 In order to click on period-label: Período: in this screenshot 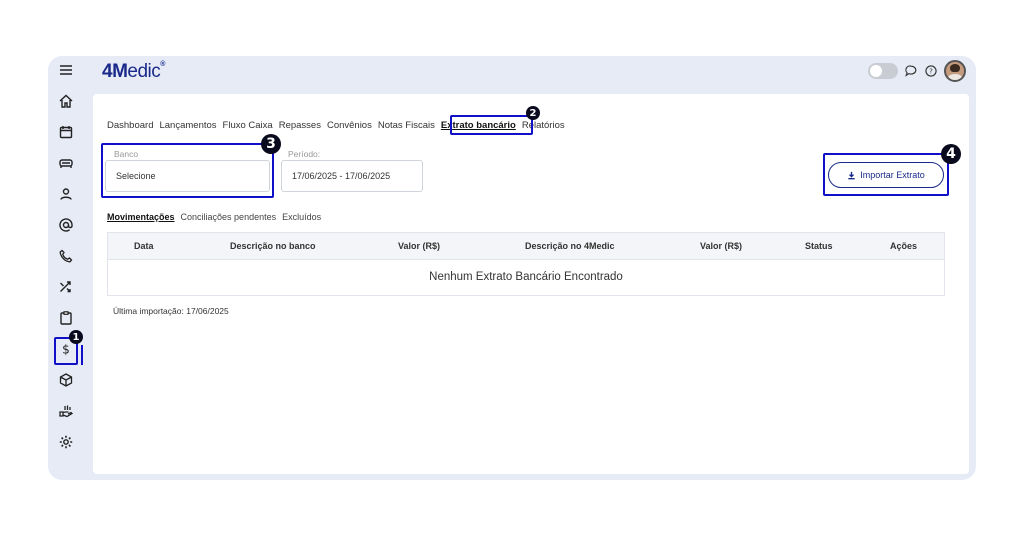, I will do `click(304, 154)`.